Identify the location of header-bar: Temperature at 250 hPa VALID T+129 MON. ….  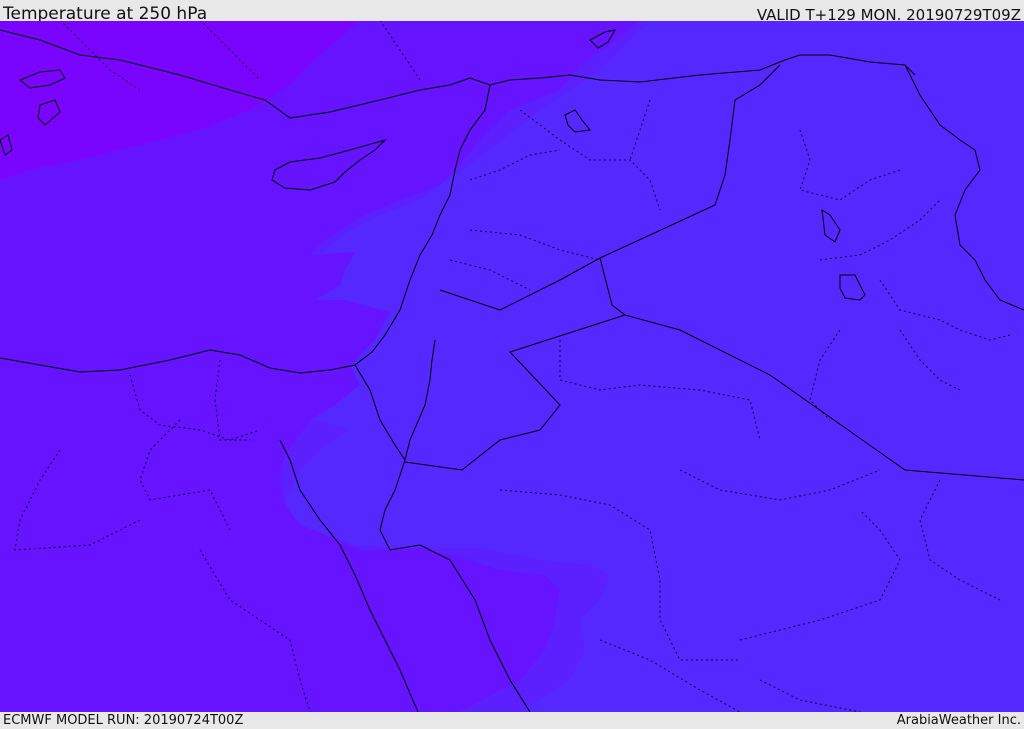
(512, 12).